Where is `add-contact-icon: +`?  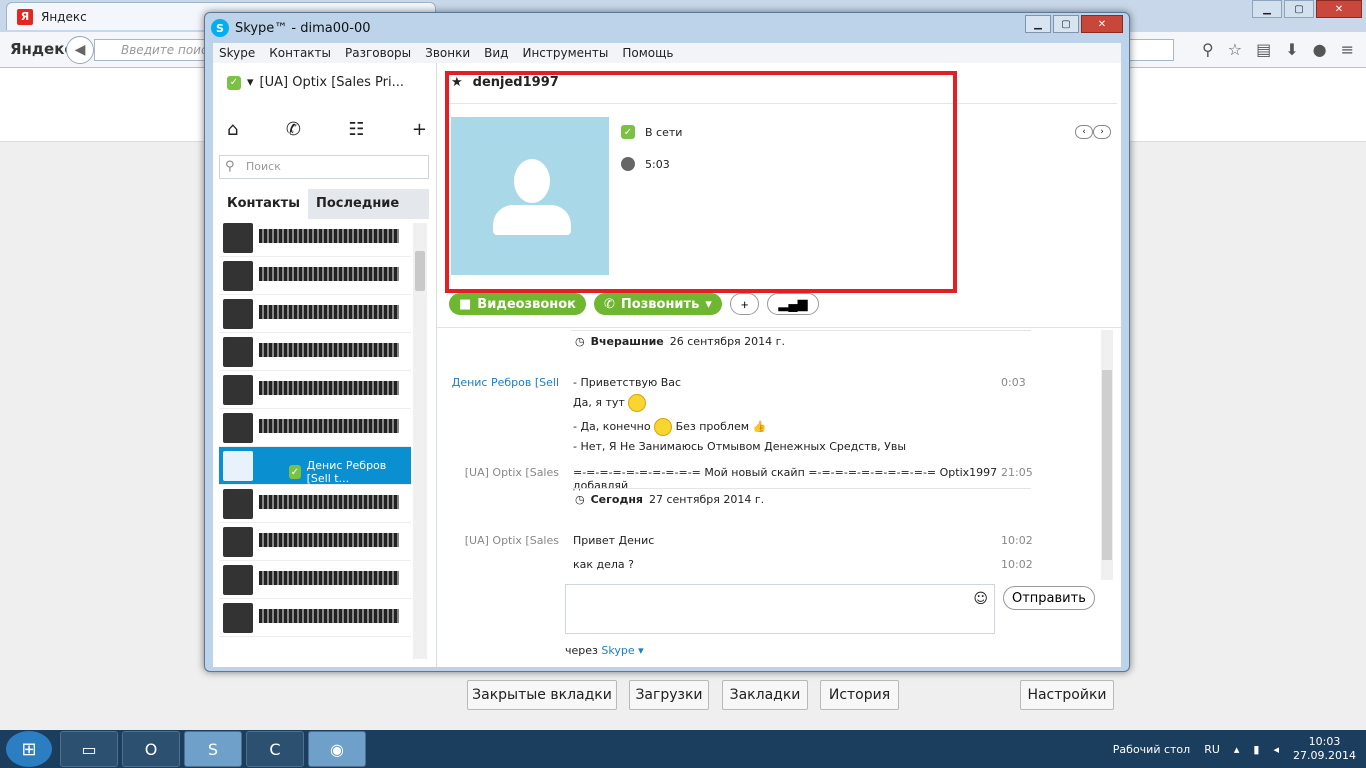 add-contact-icon: + is located at coordinates (419, 129).